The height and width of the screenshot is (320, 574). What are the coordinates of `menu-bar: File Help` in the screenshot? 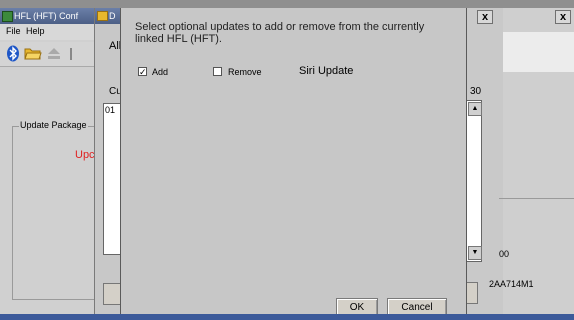 It's located at (51, 32).